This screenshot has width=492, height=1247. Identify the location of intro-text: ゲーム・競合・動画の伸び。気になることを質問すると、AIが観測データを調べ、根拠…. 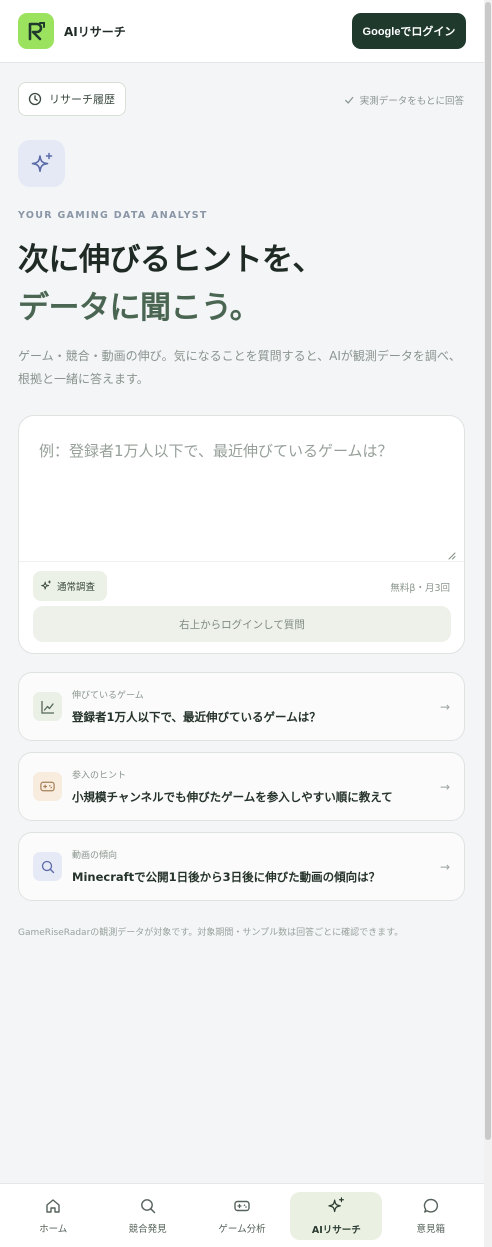
(239, 367).